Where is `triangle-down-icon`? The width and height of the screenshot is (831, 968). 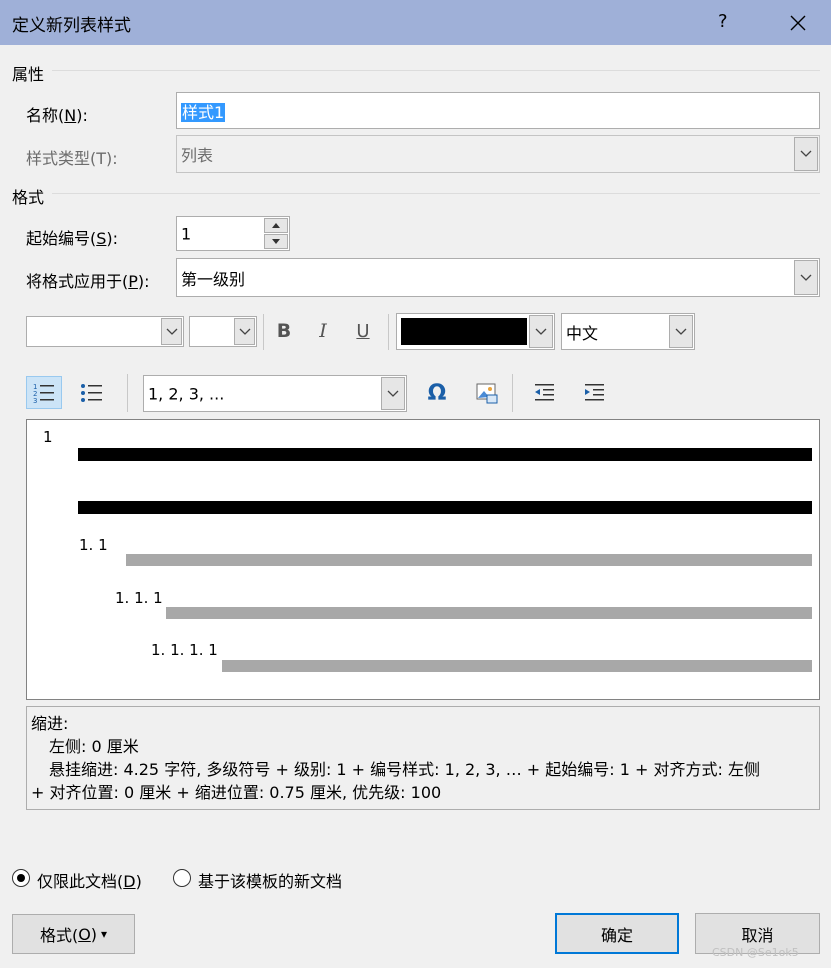
triangle-down-icon is located at coordinates (276, 241).